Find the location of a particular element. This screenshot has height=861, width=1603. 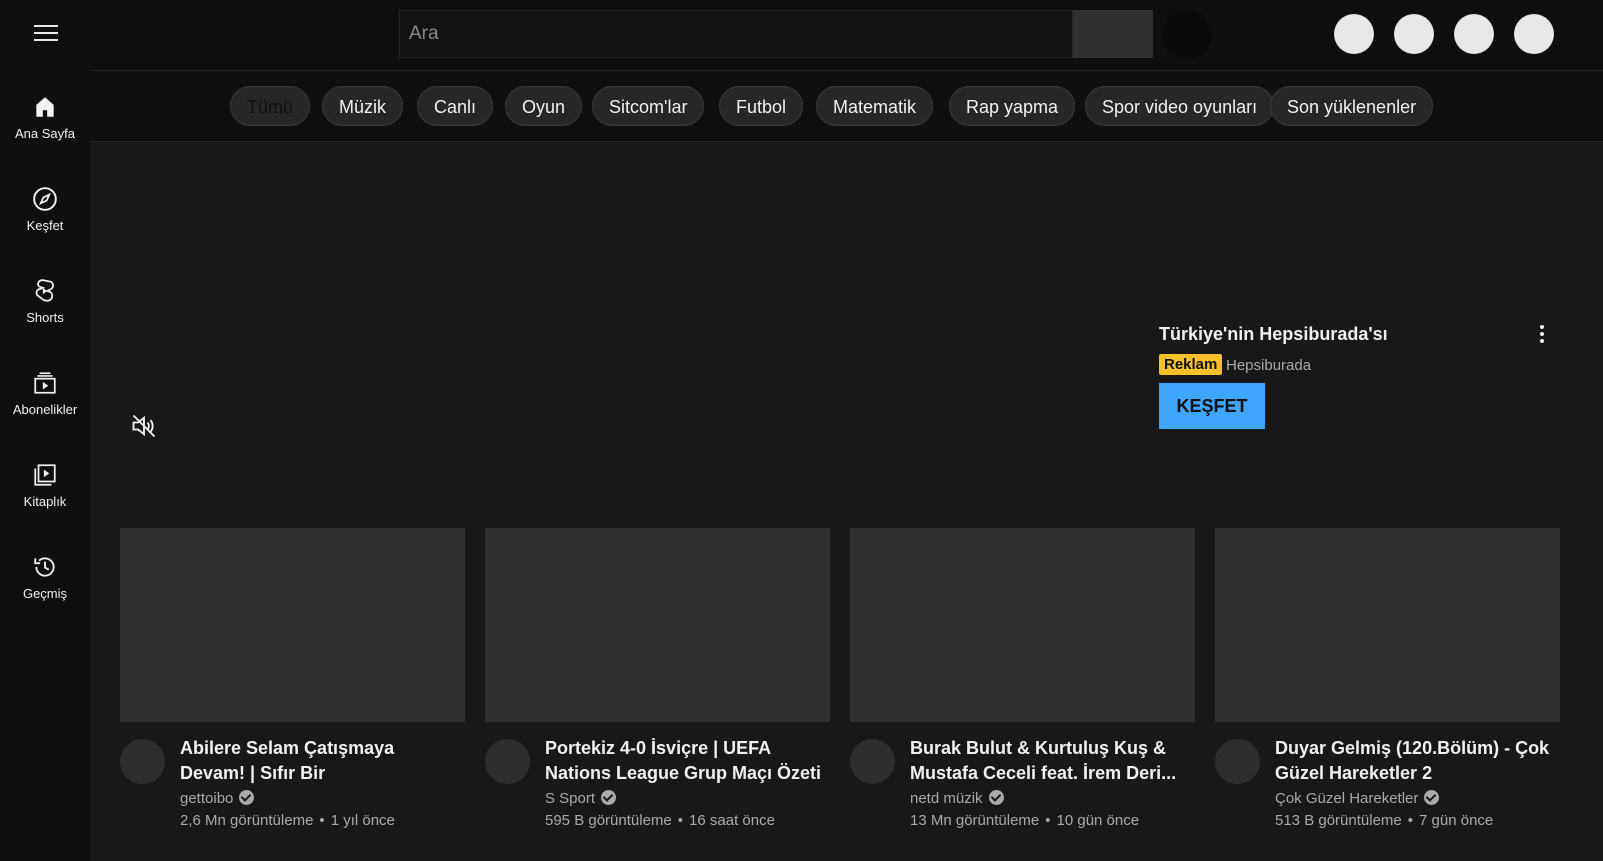

mute-icon is located at coordinates (144, 428).